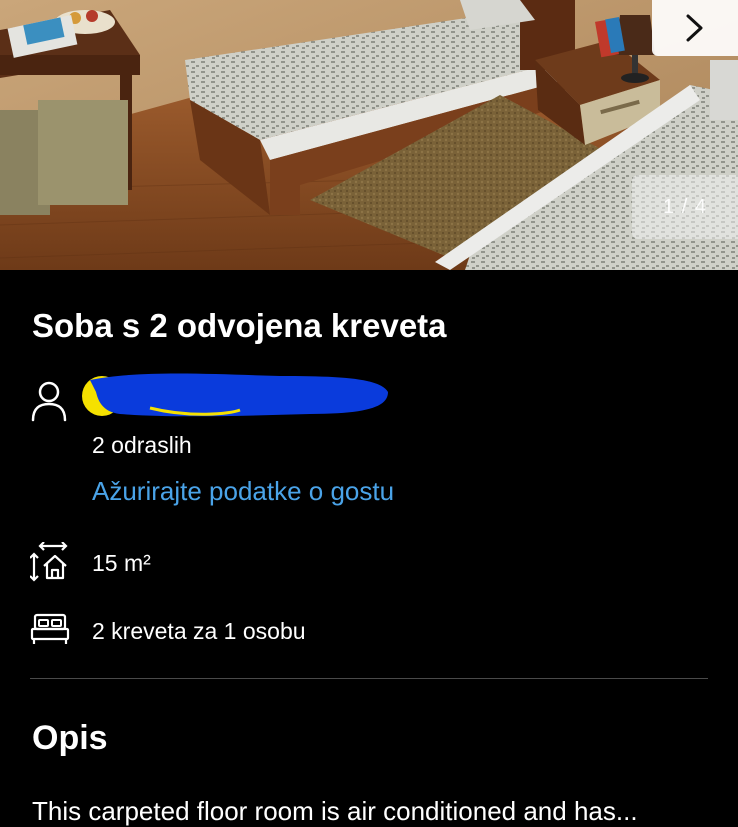 This screenshot has width=738, height=827. What do you see at coordinates (49, 562) in the screenshot?
I see `room-size-icon` at bounding box center [49, 562].